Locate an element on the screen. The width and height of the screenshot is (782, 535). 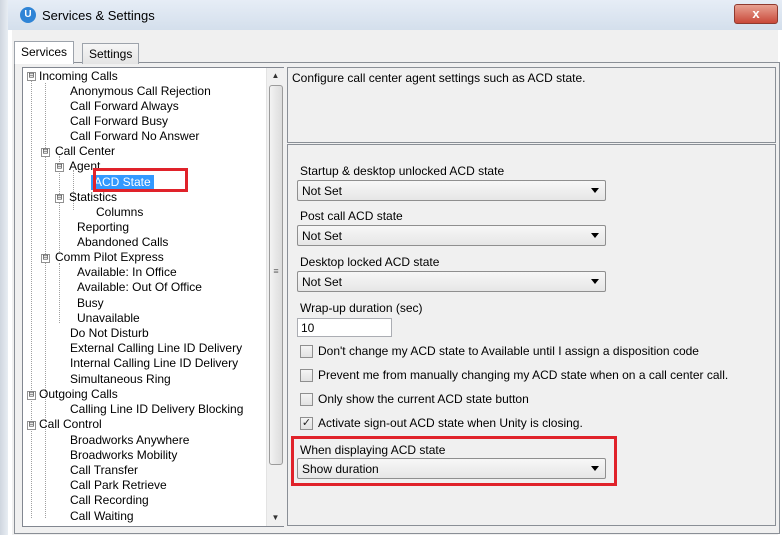
tree-item-incoming-calls: Incoming Calls is located at coordinates (78, 76).